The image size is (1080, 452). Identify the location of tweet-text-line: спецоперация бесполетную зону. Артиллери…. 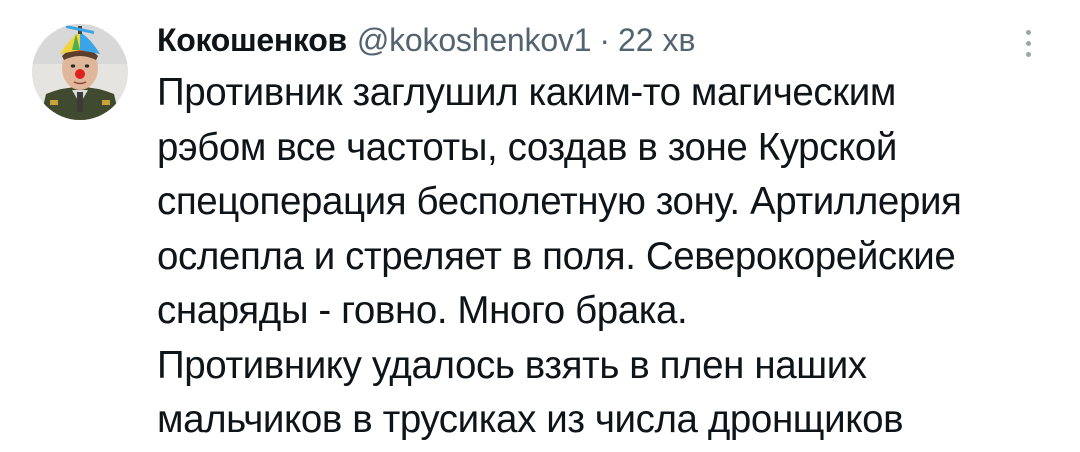
(559, 201).